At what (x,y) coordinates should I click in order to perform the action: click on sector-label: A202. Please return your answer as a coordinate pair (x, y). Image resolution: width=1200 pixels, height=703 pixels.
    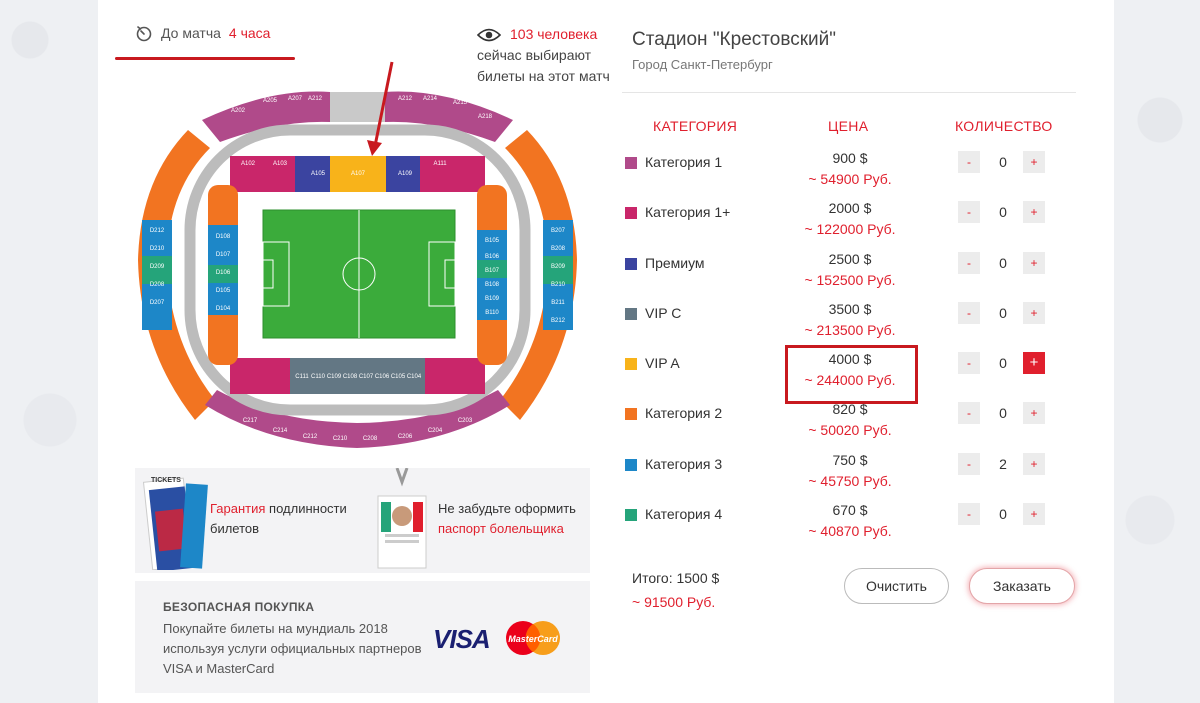
    Looking at the image, I should click on (238, 111).